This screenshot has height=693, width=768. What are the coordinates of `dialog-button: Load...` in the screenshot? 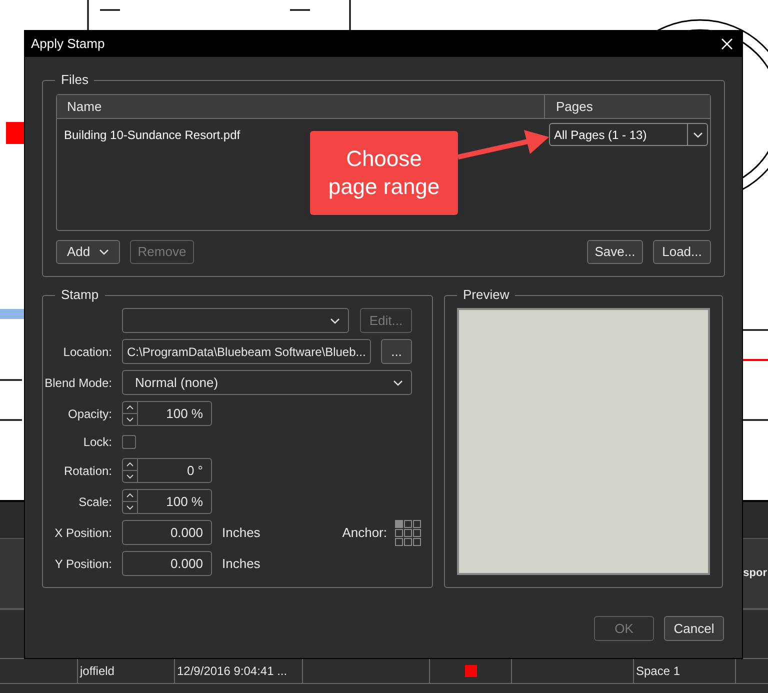 It's located at (682, 252).